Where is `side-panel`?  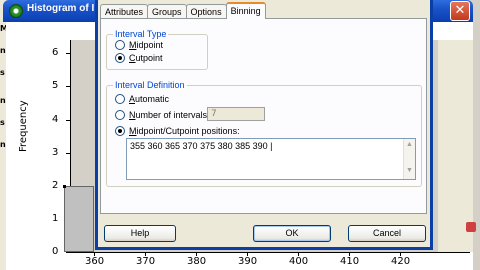
side-panel is located at coordinates (455, 146).